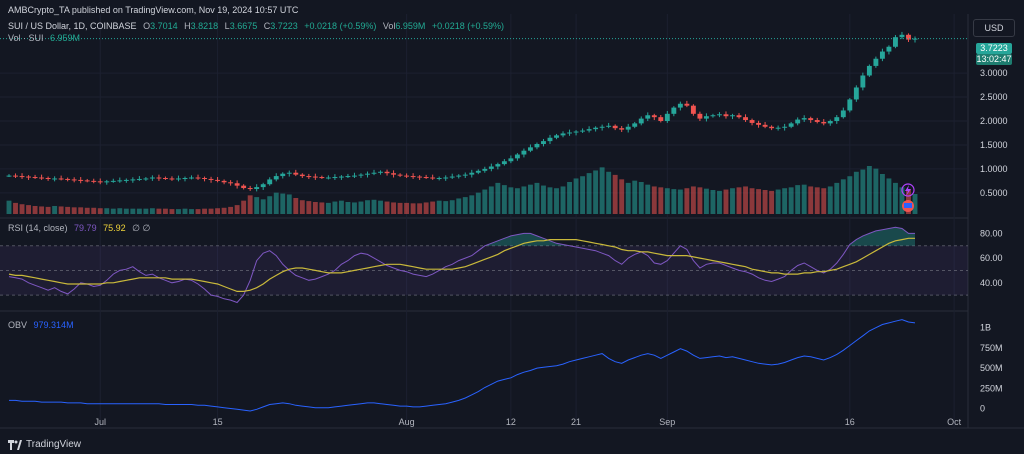 The height and width of the screenshot is (454, 1024). I want to click on obv-legend-label: OBV, so click(18, 325).